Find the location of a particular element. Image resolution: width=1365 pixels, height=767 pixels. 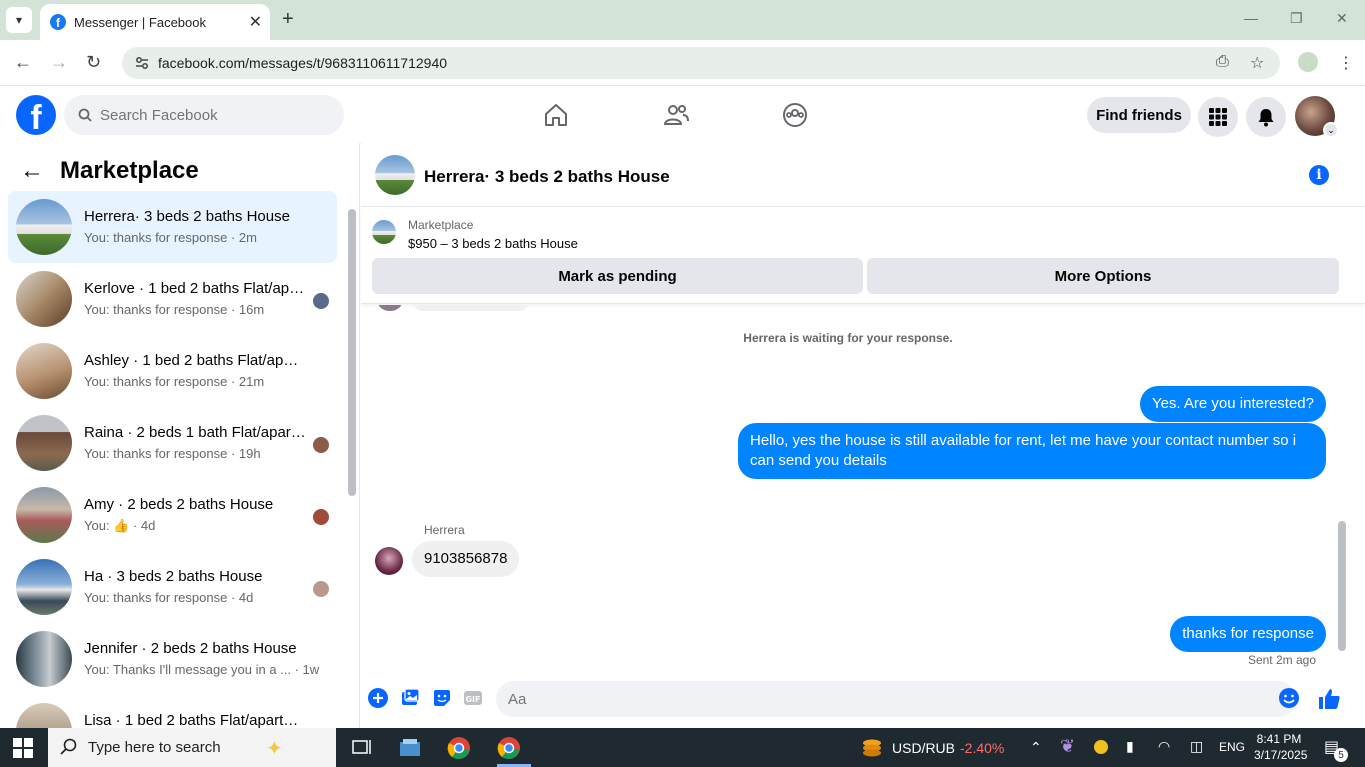

feather-icon: ❦ is located at coordinates (1067, 746).